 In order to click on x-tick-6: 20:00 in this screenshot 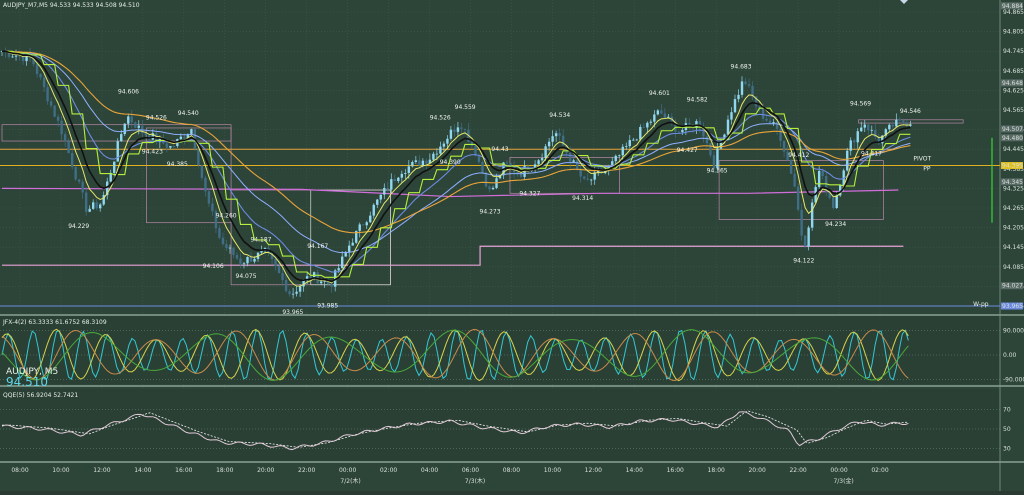, I will do `click(265, 470)`.